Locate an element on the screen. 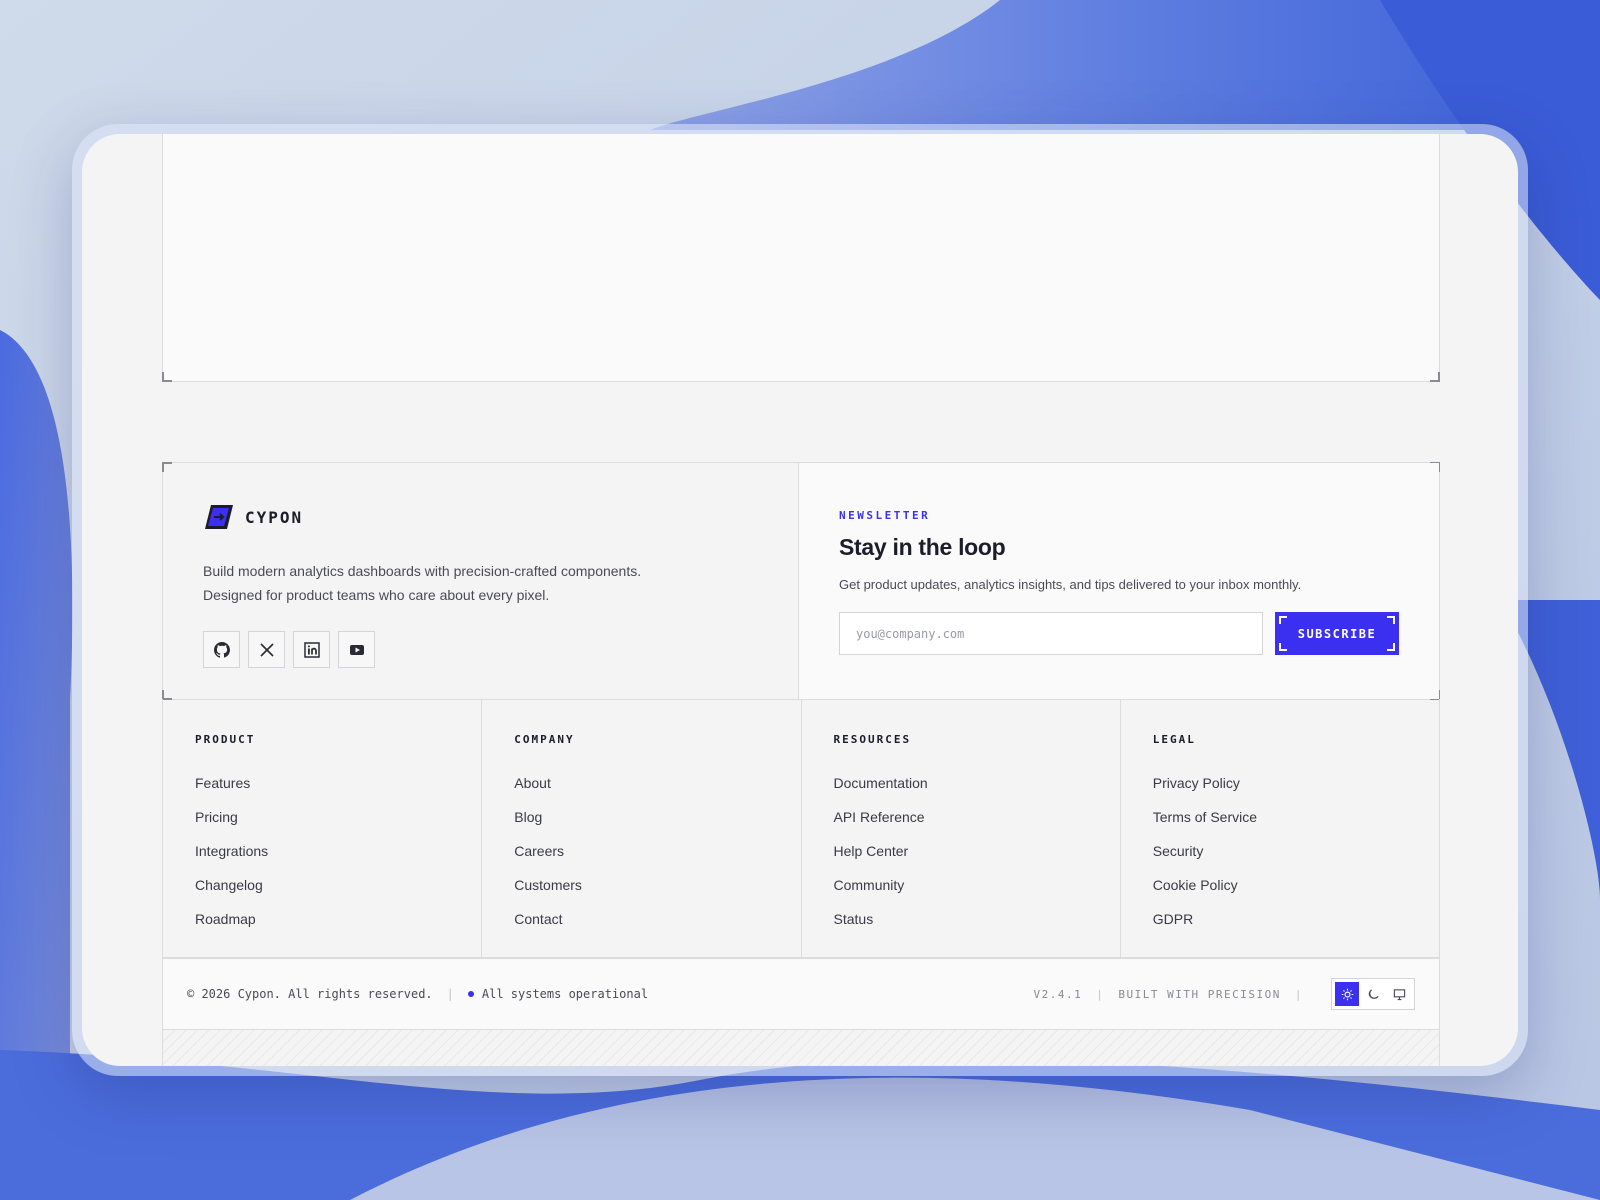 This screenshot has width=1600, height=1200. newsletter-title: Stay in the loop is located at coordinates (922, 547).